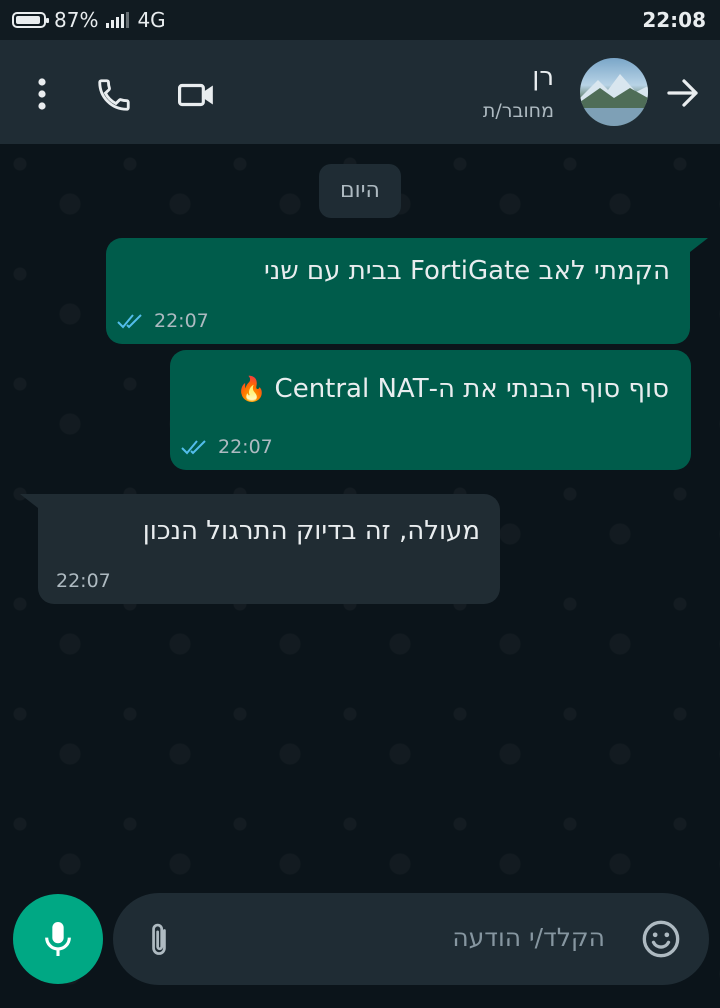  I want to click on voice-message-button, so click(58, 939).